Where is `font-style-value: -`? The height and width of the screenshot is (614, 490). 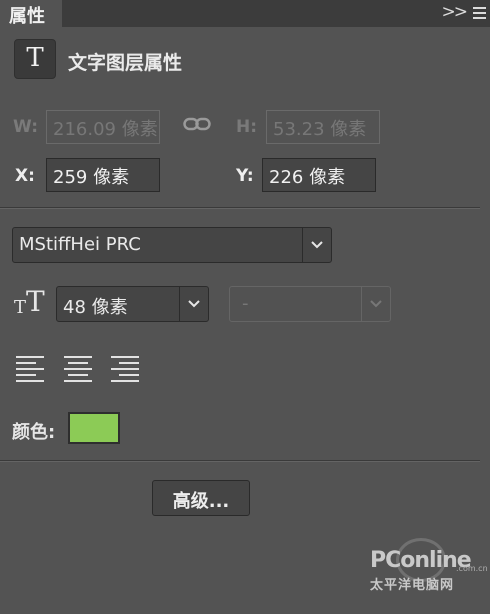 font-style-value: - is located at coordinates (245, 303).